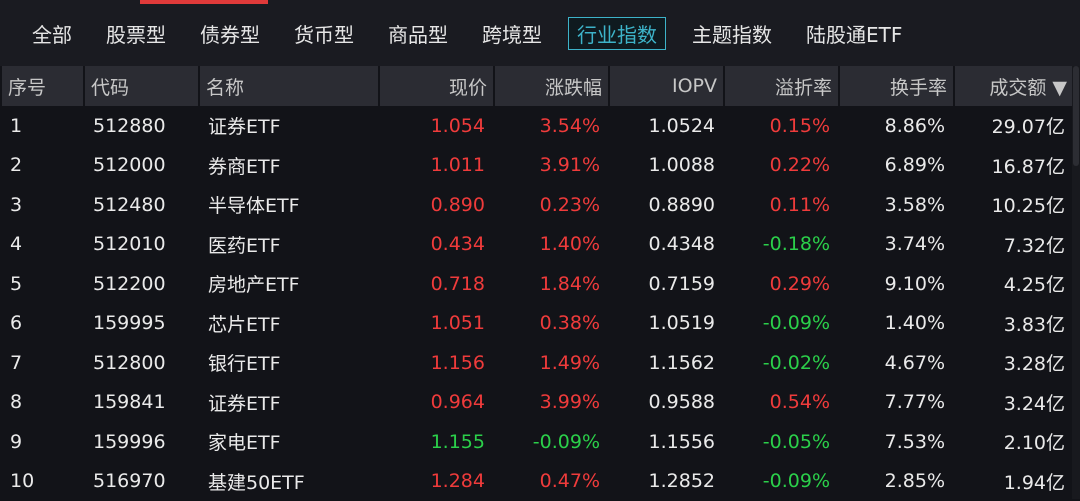 The width and height of the screenshot is (1080, 501). I want to click on cell-premium: 0.54%, so click(781, 403).